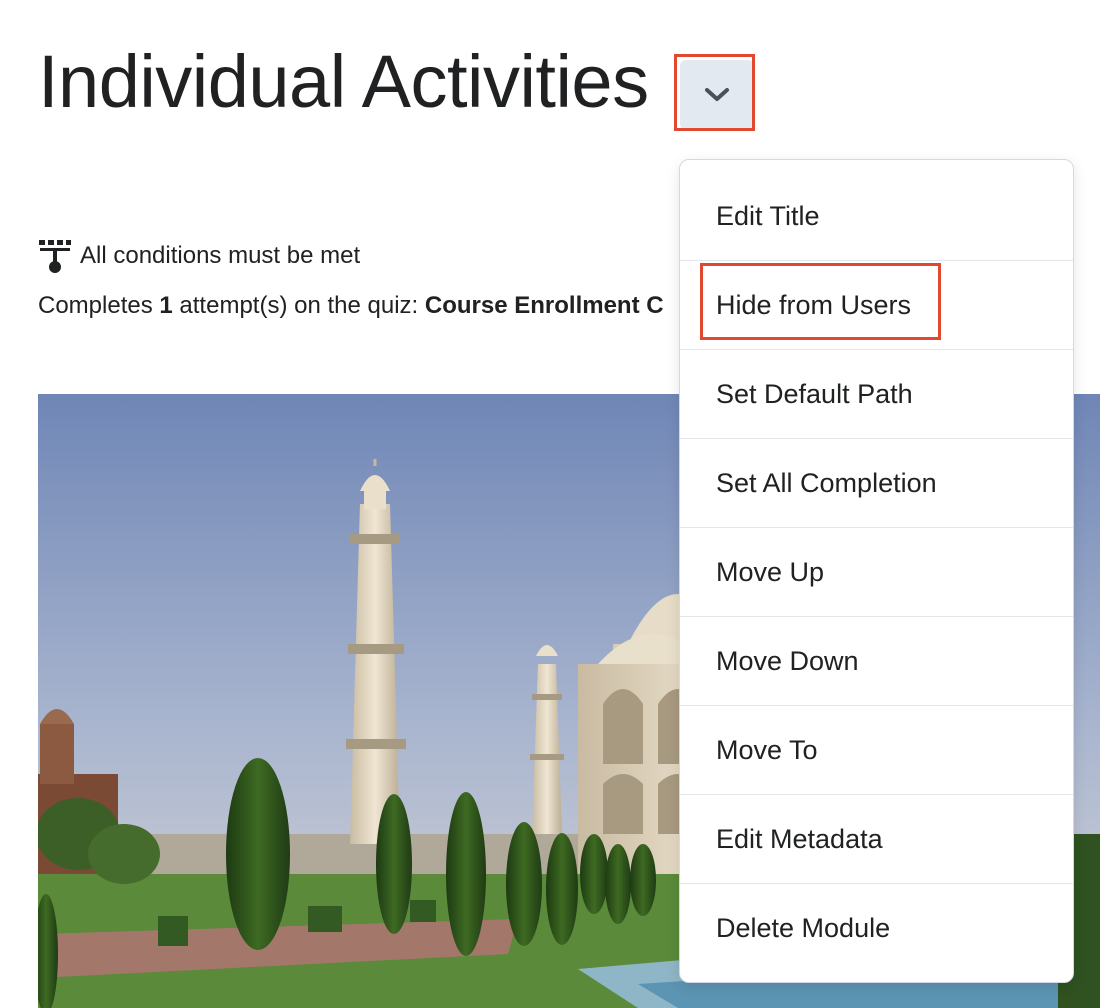 Image resolution: width=1100 pixels, height=1008 pixels. What do you see at coordinates (298, 305) in the screenshot?
I see `condition-middle: attempt(s) on the quiz:` at bounding box center [298, 305].